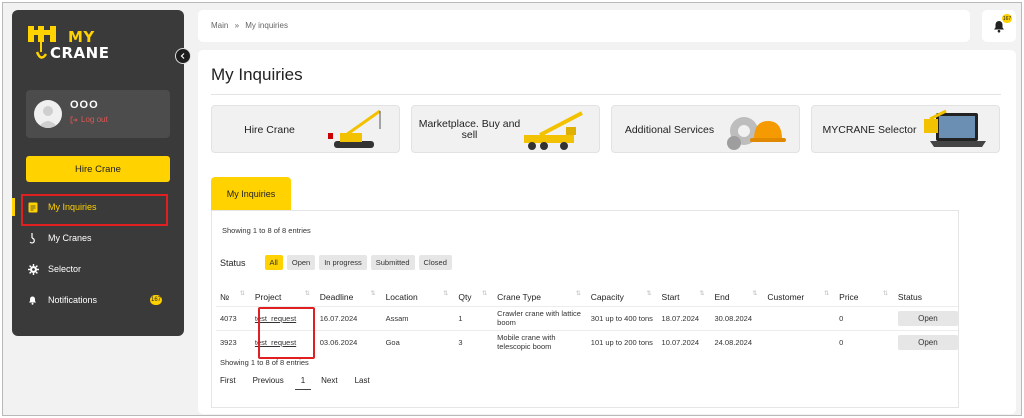 Image resolution: width=1024 pixels, height=418 pixels. I want to click on crane-truck-image, so click(553, 130).